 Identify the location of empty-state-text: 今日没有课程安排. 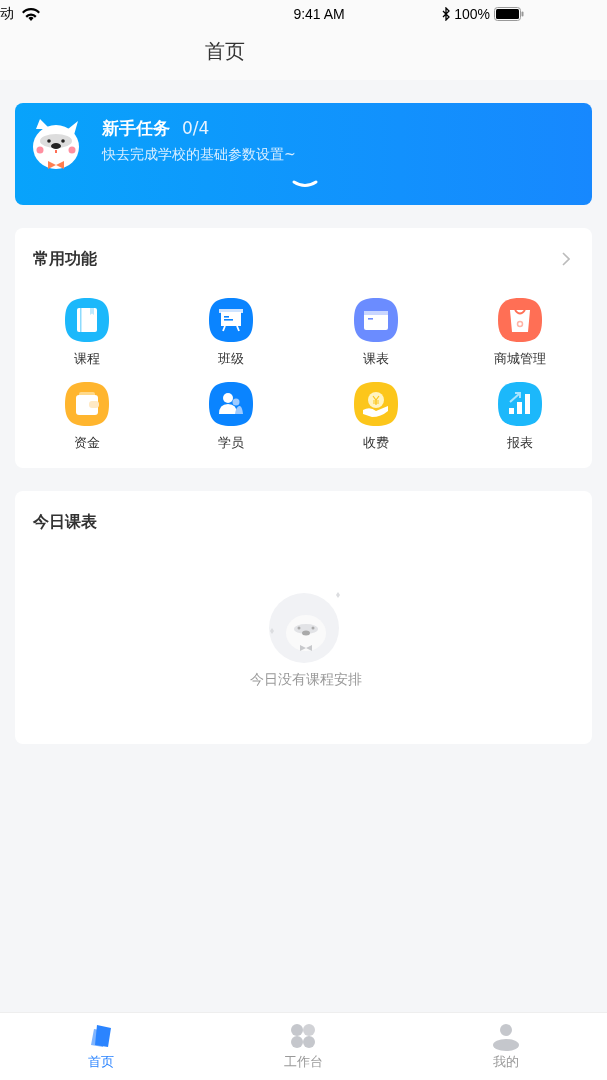
(305, 680).